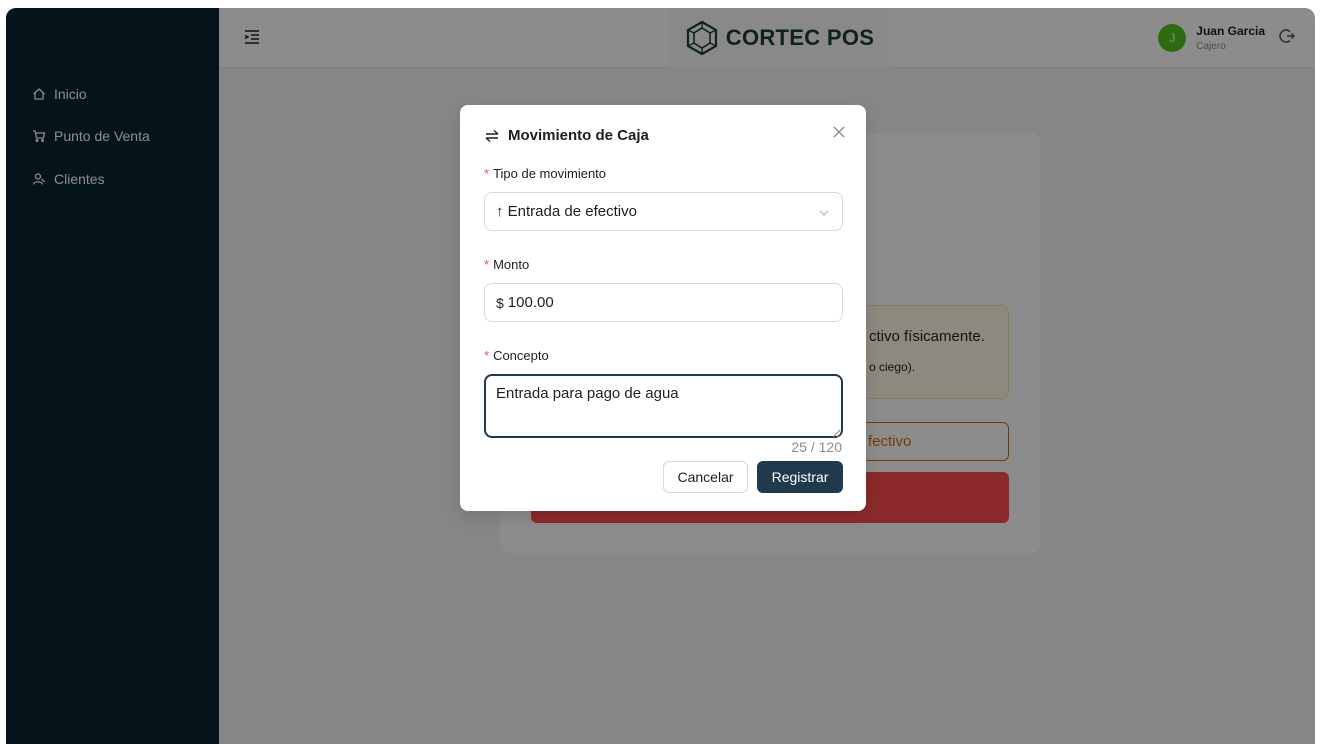 This screenshot has width=1321, height=744. Describe the element at coordinates (578, 135) in the screenshot. I see `modal-title-text: Movimiento de Caja` at that location.